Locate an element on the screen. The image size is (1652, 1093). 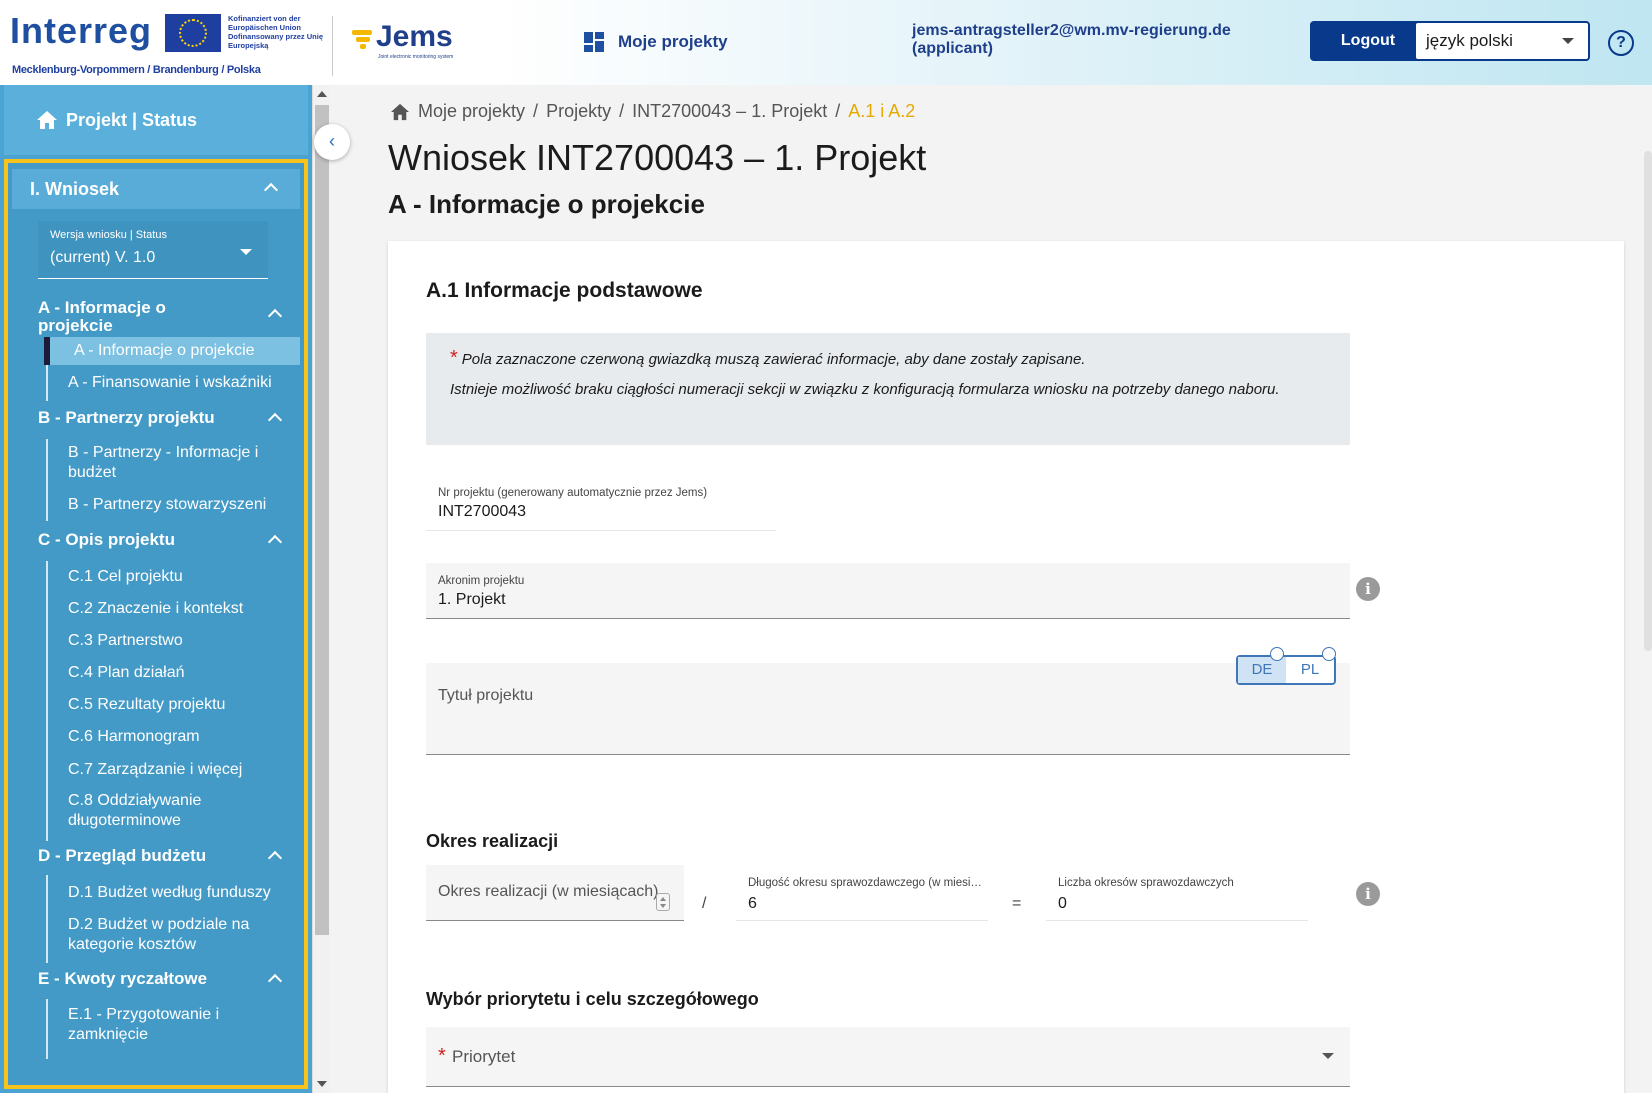
required-asterisk: * is located at coordinates (454, 358).